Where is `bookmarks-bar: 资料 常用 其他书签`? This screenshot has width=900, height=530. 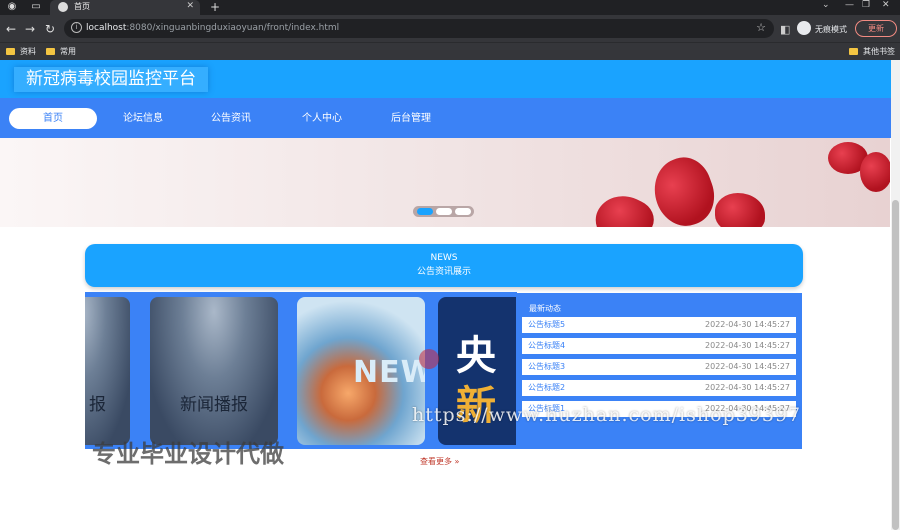
bookmarks-bar: 资料 常用 其他书签 is located at coordinates (450, 51).